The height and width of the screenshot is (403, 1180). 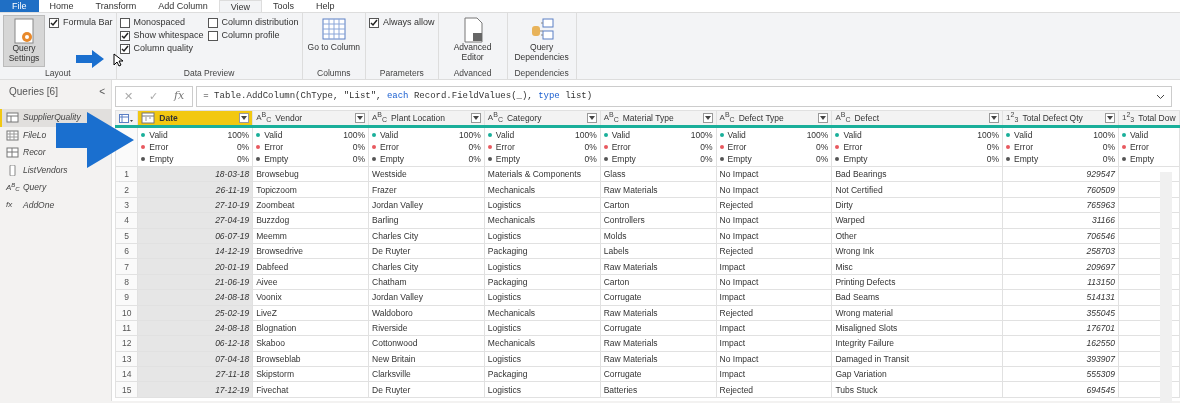 I want to click on query-item: fx AddOne, so click(x=28, y=205).